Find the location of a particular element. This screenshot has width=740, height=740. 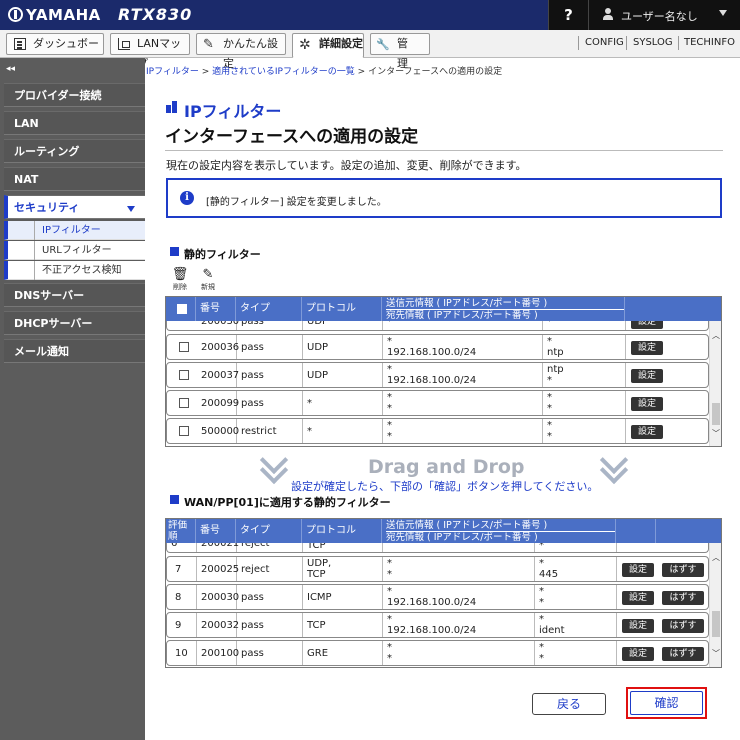

cell-protocol: GRE is located at coordinates (343, 653).